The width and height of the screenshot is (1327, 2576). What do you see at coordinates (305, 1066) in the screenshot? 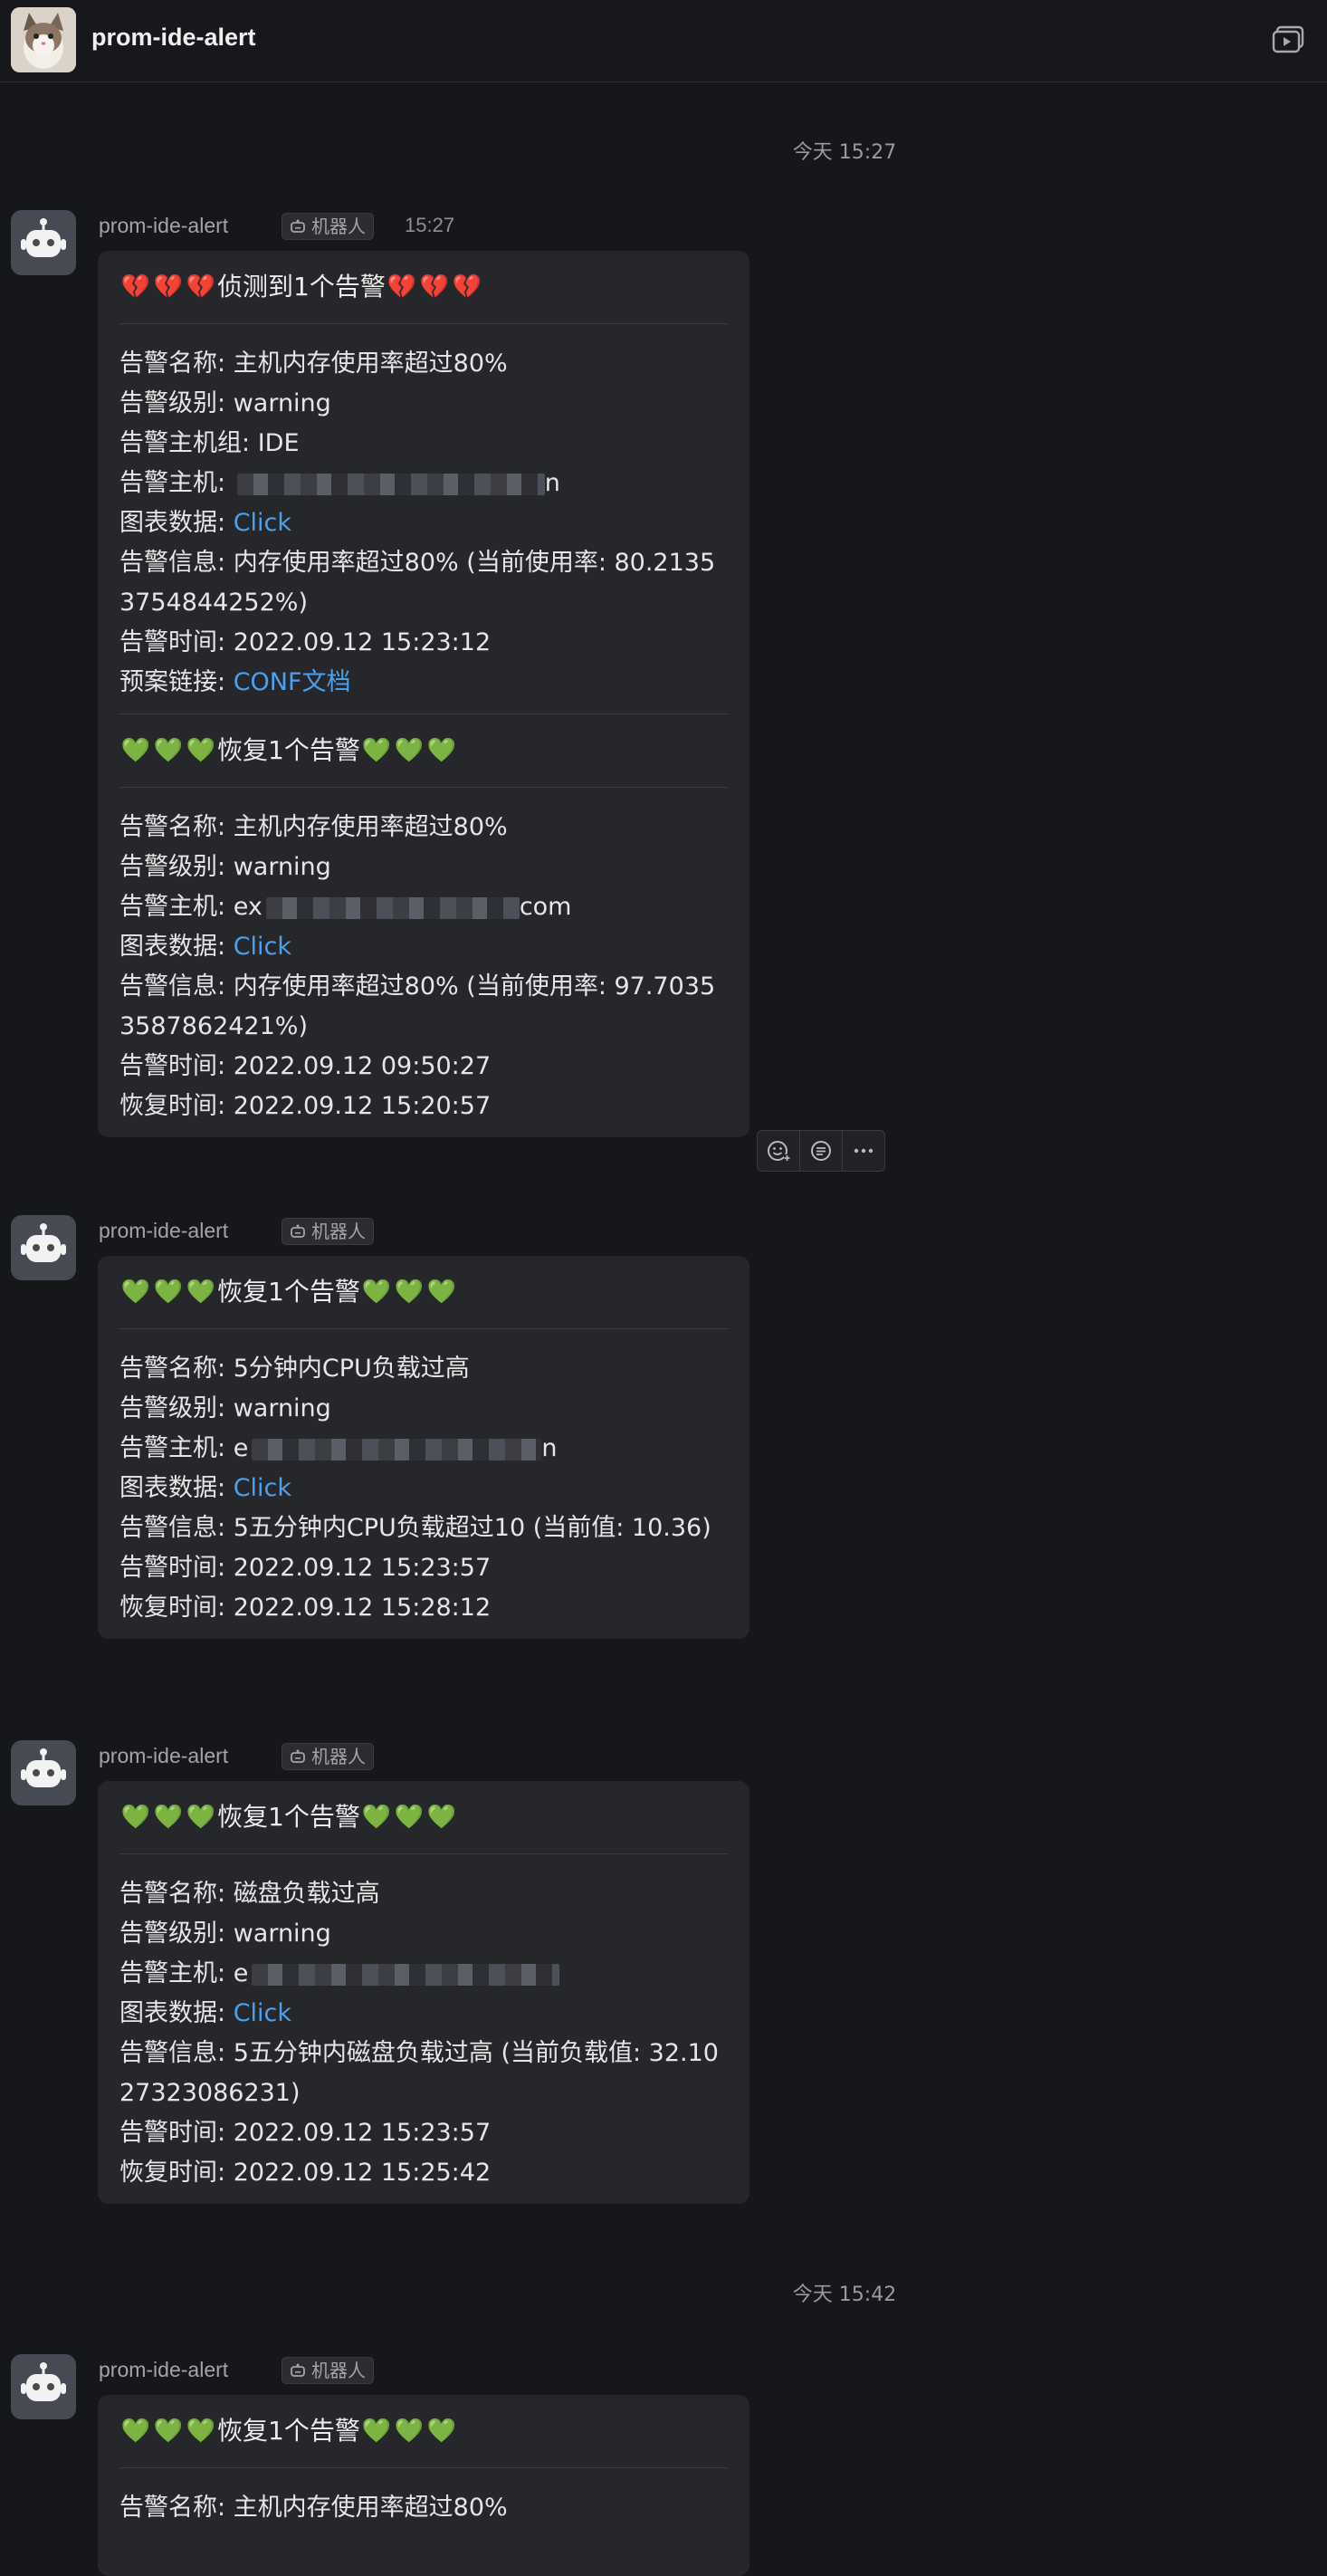
I see `alert-field: 告警时间: 2022.09.12 09:50:27` at bounding box center [305, 1066].